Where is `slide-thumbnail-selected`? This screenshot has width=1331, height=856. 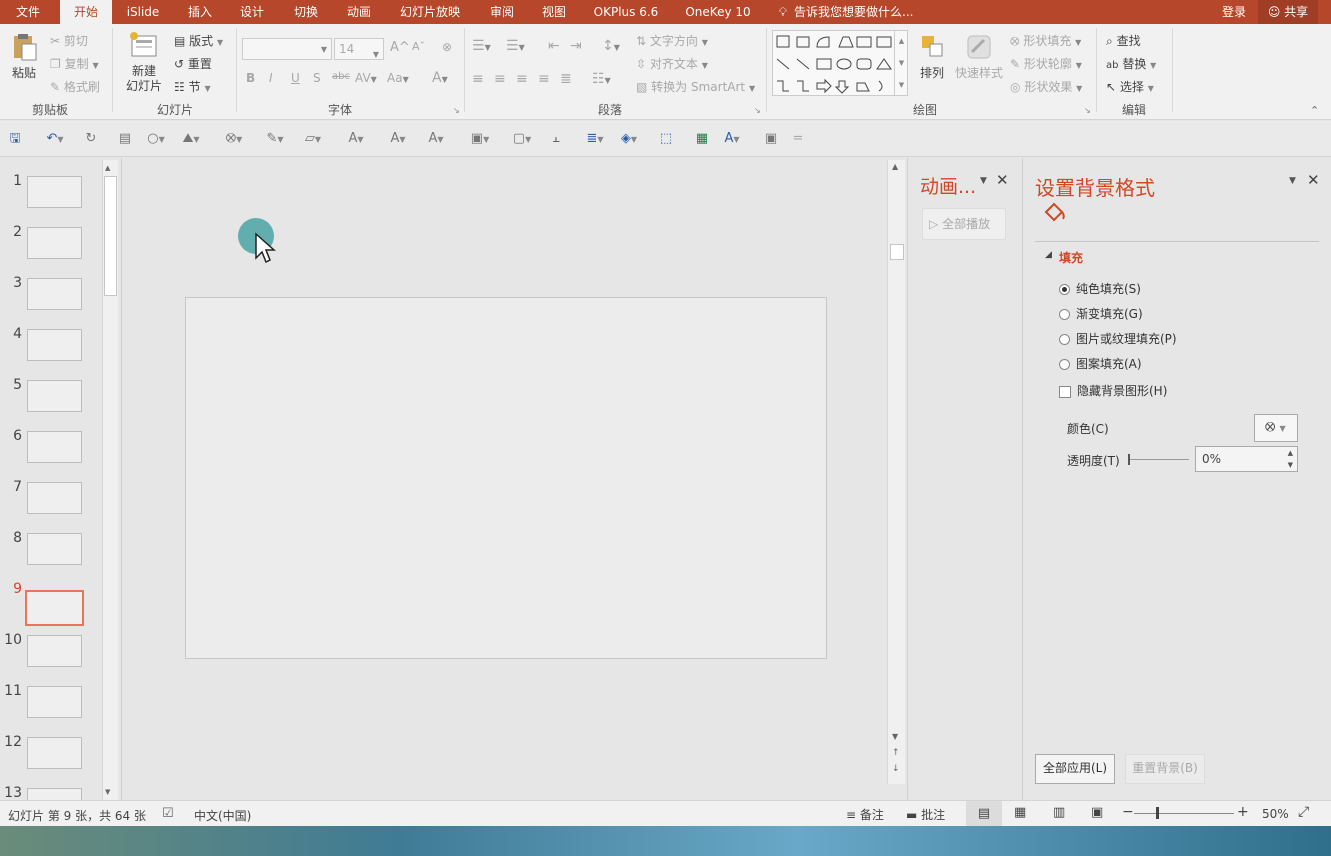 slide-thumbnail-selected is located at coordinates (54, 608).